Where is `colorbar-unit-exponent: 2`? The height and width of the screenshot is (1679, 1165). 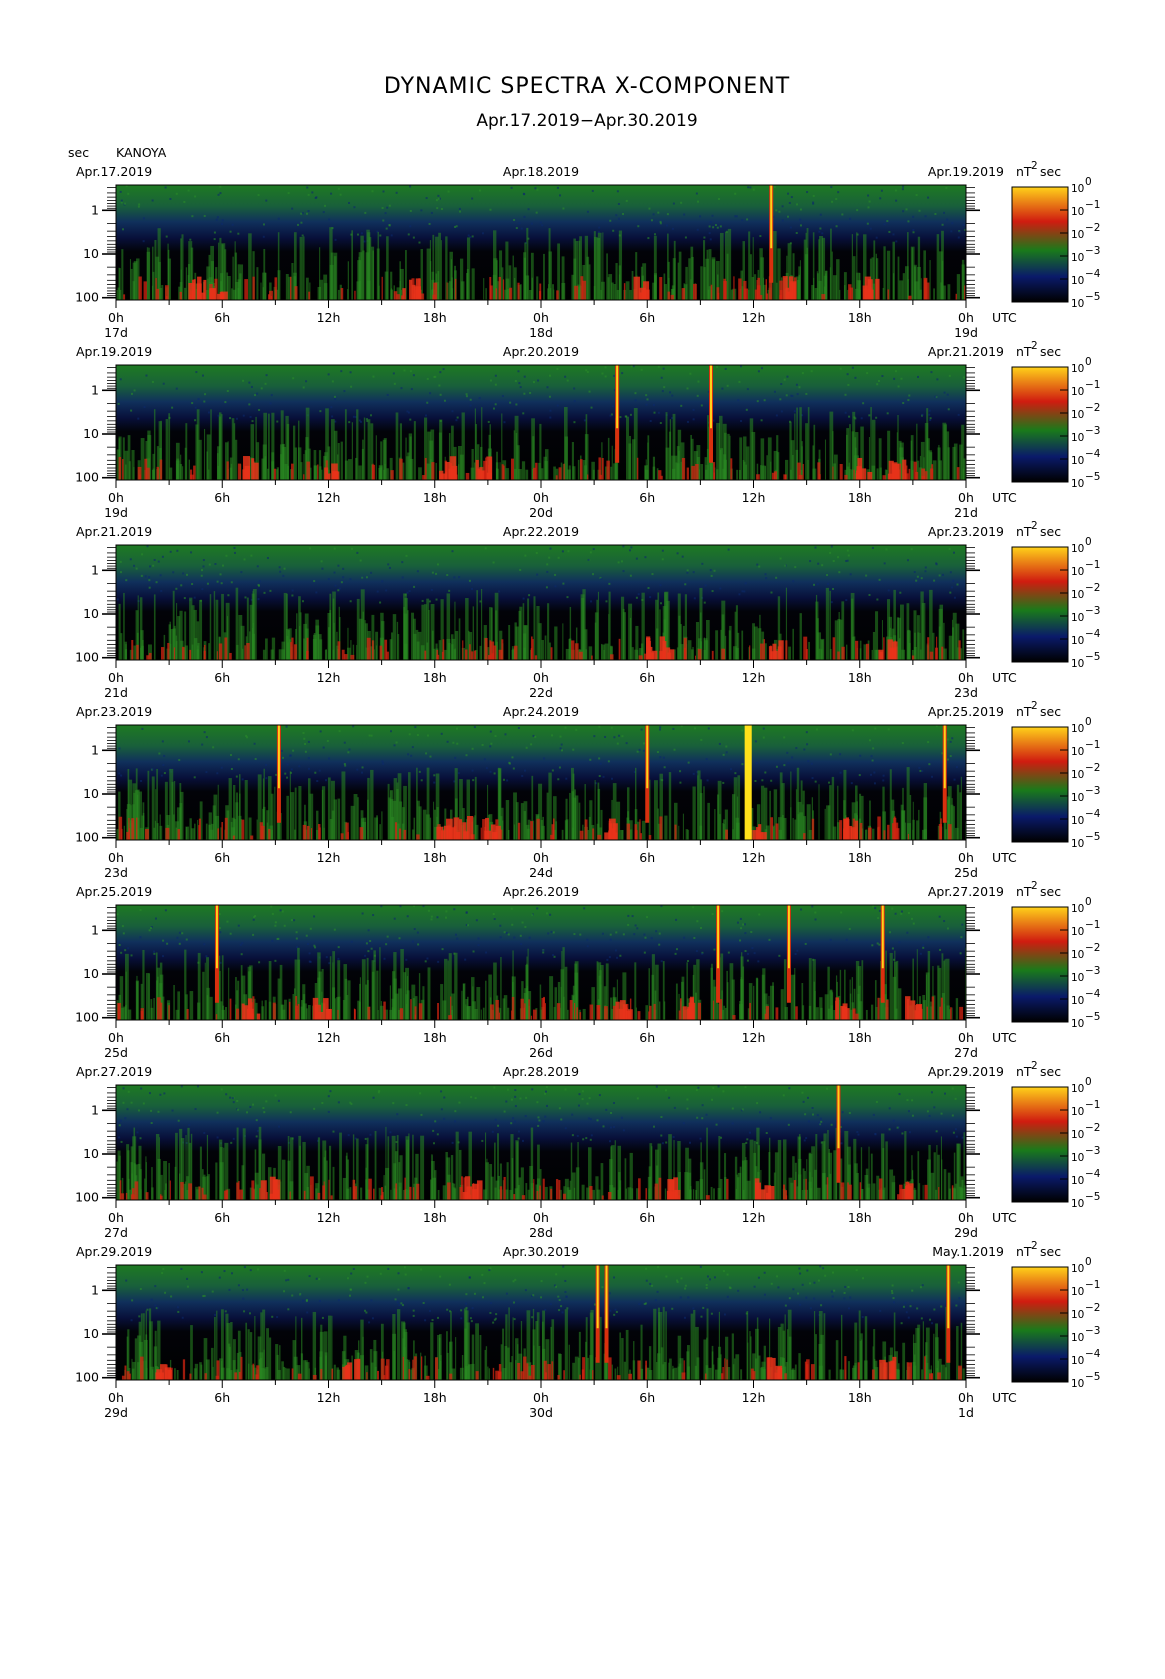
colorbar-unit-exponent: 2 is located at coordinates (1034, 1066).